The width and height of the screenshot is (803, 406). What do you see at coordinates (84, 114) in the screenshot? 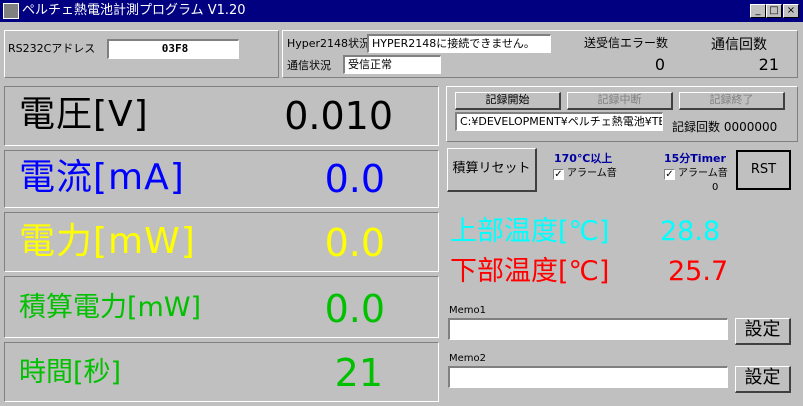
I see `voltage-label: 電圧[V]` at bounding box center [84, 114].